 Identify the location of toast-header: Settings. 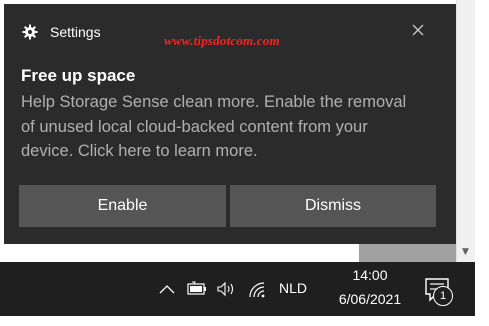
(61, 32).